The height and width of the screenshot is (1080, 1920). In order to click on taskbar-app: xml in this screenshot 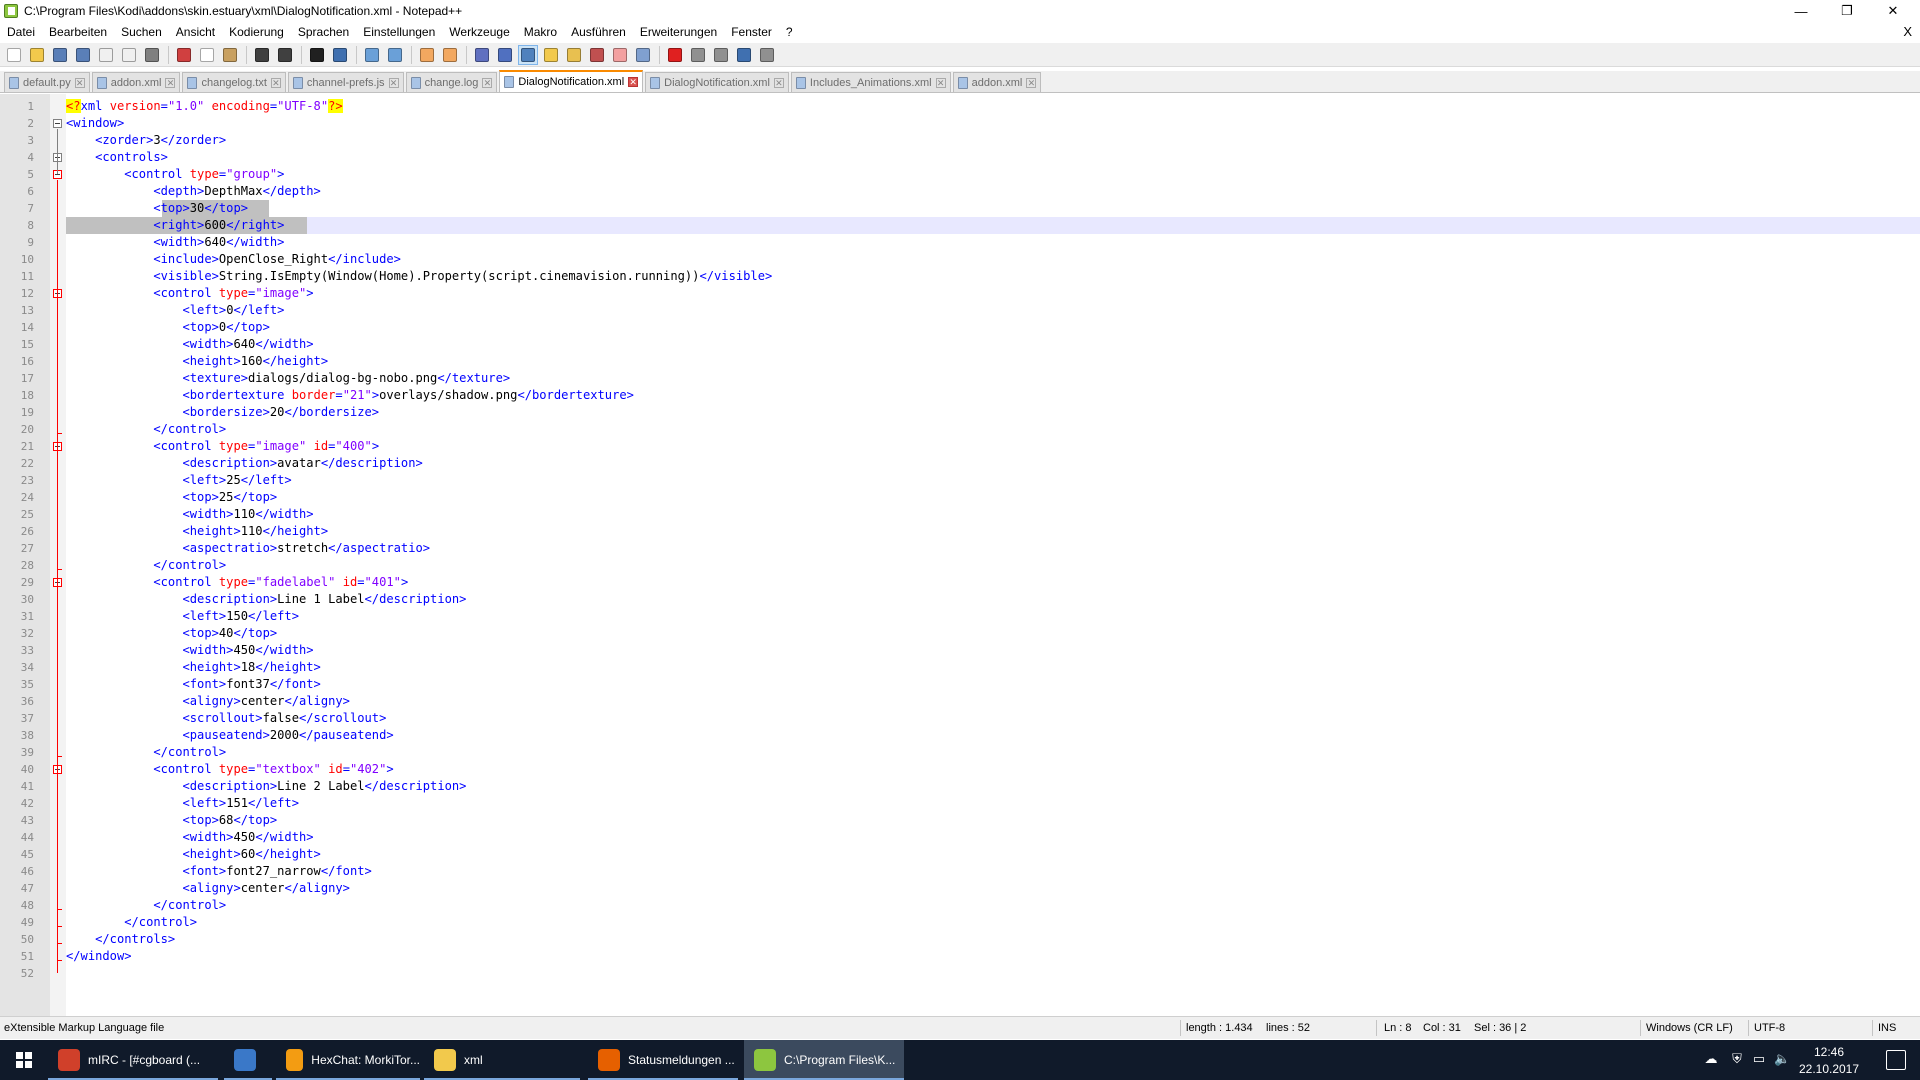, I will do `click(502, 1060)`.